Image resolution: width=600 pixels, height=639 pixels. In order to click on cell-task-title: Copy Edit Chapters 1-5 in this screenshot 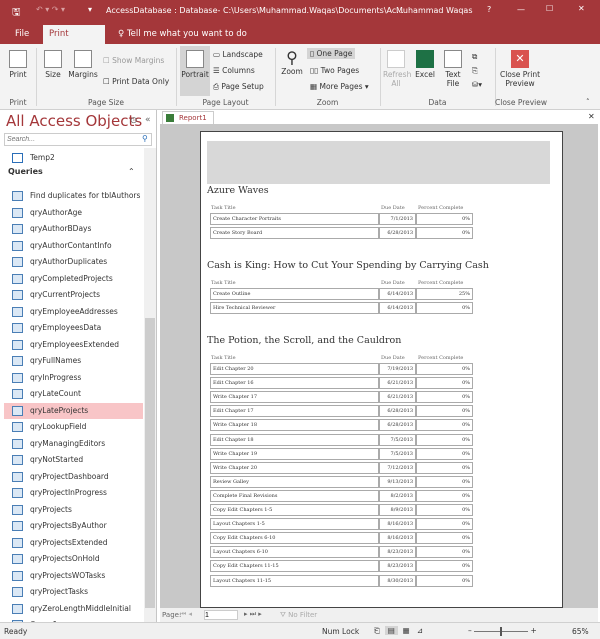, I will do `click(294, 510)`.